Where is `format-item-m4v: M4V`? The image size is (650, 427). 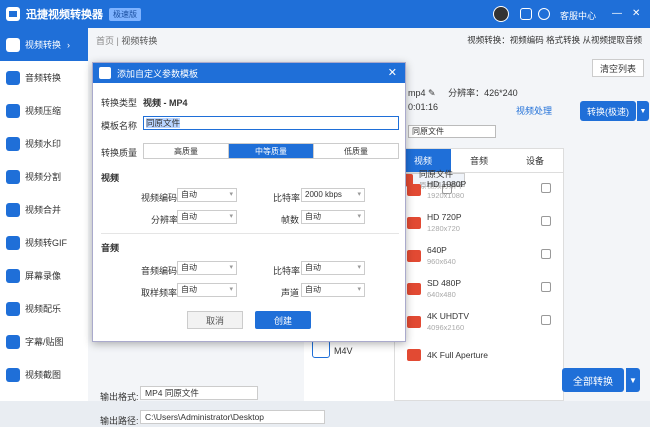
format-item-m4v: M4V is located at coordinates (343, 351).